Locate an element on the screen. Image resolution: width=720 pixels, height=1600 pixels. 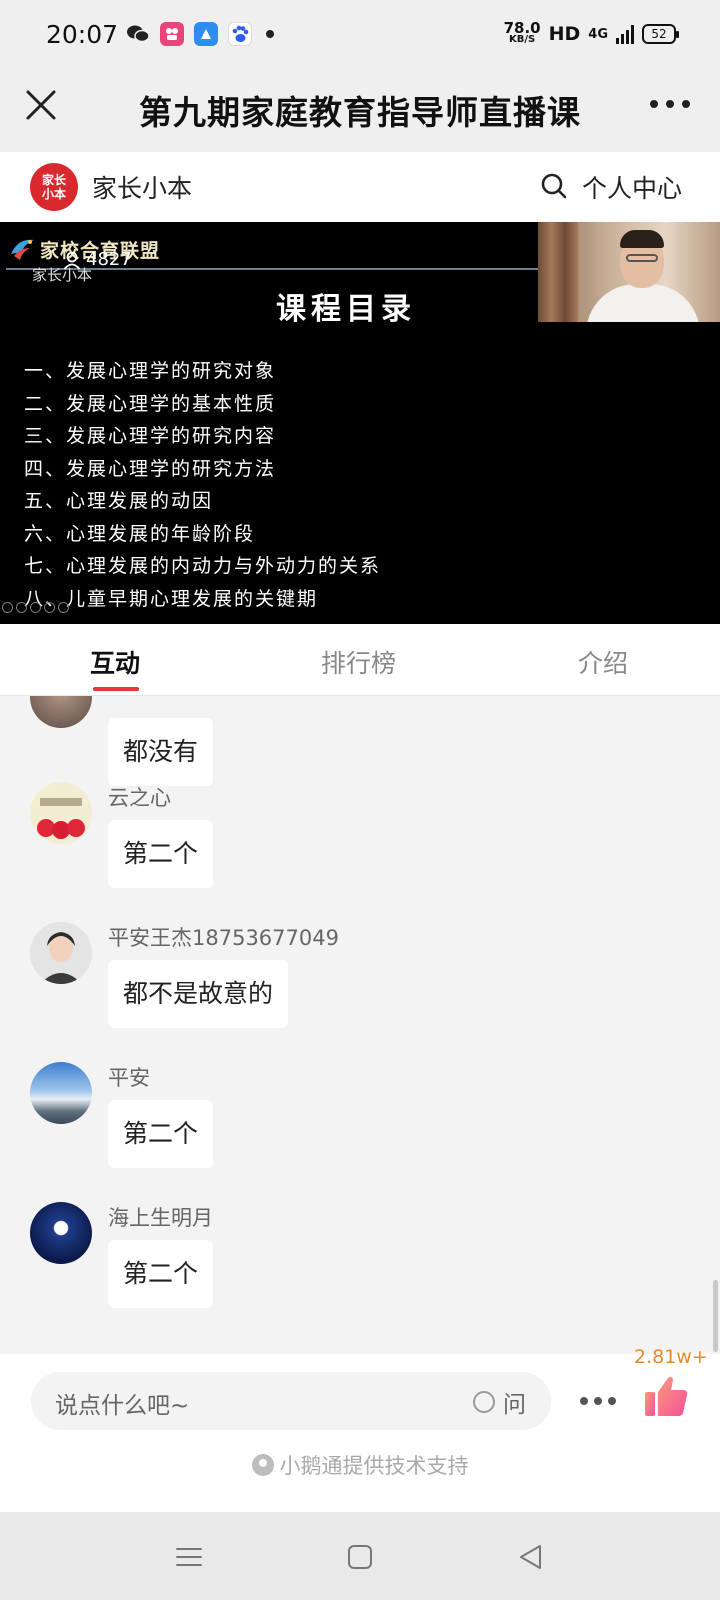
status-indicators: 78.0 KB/S HD 4G 52 is located at coordinates (591, 32).